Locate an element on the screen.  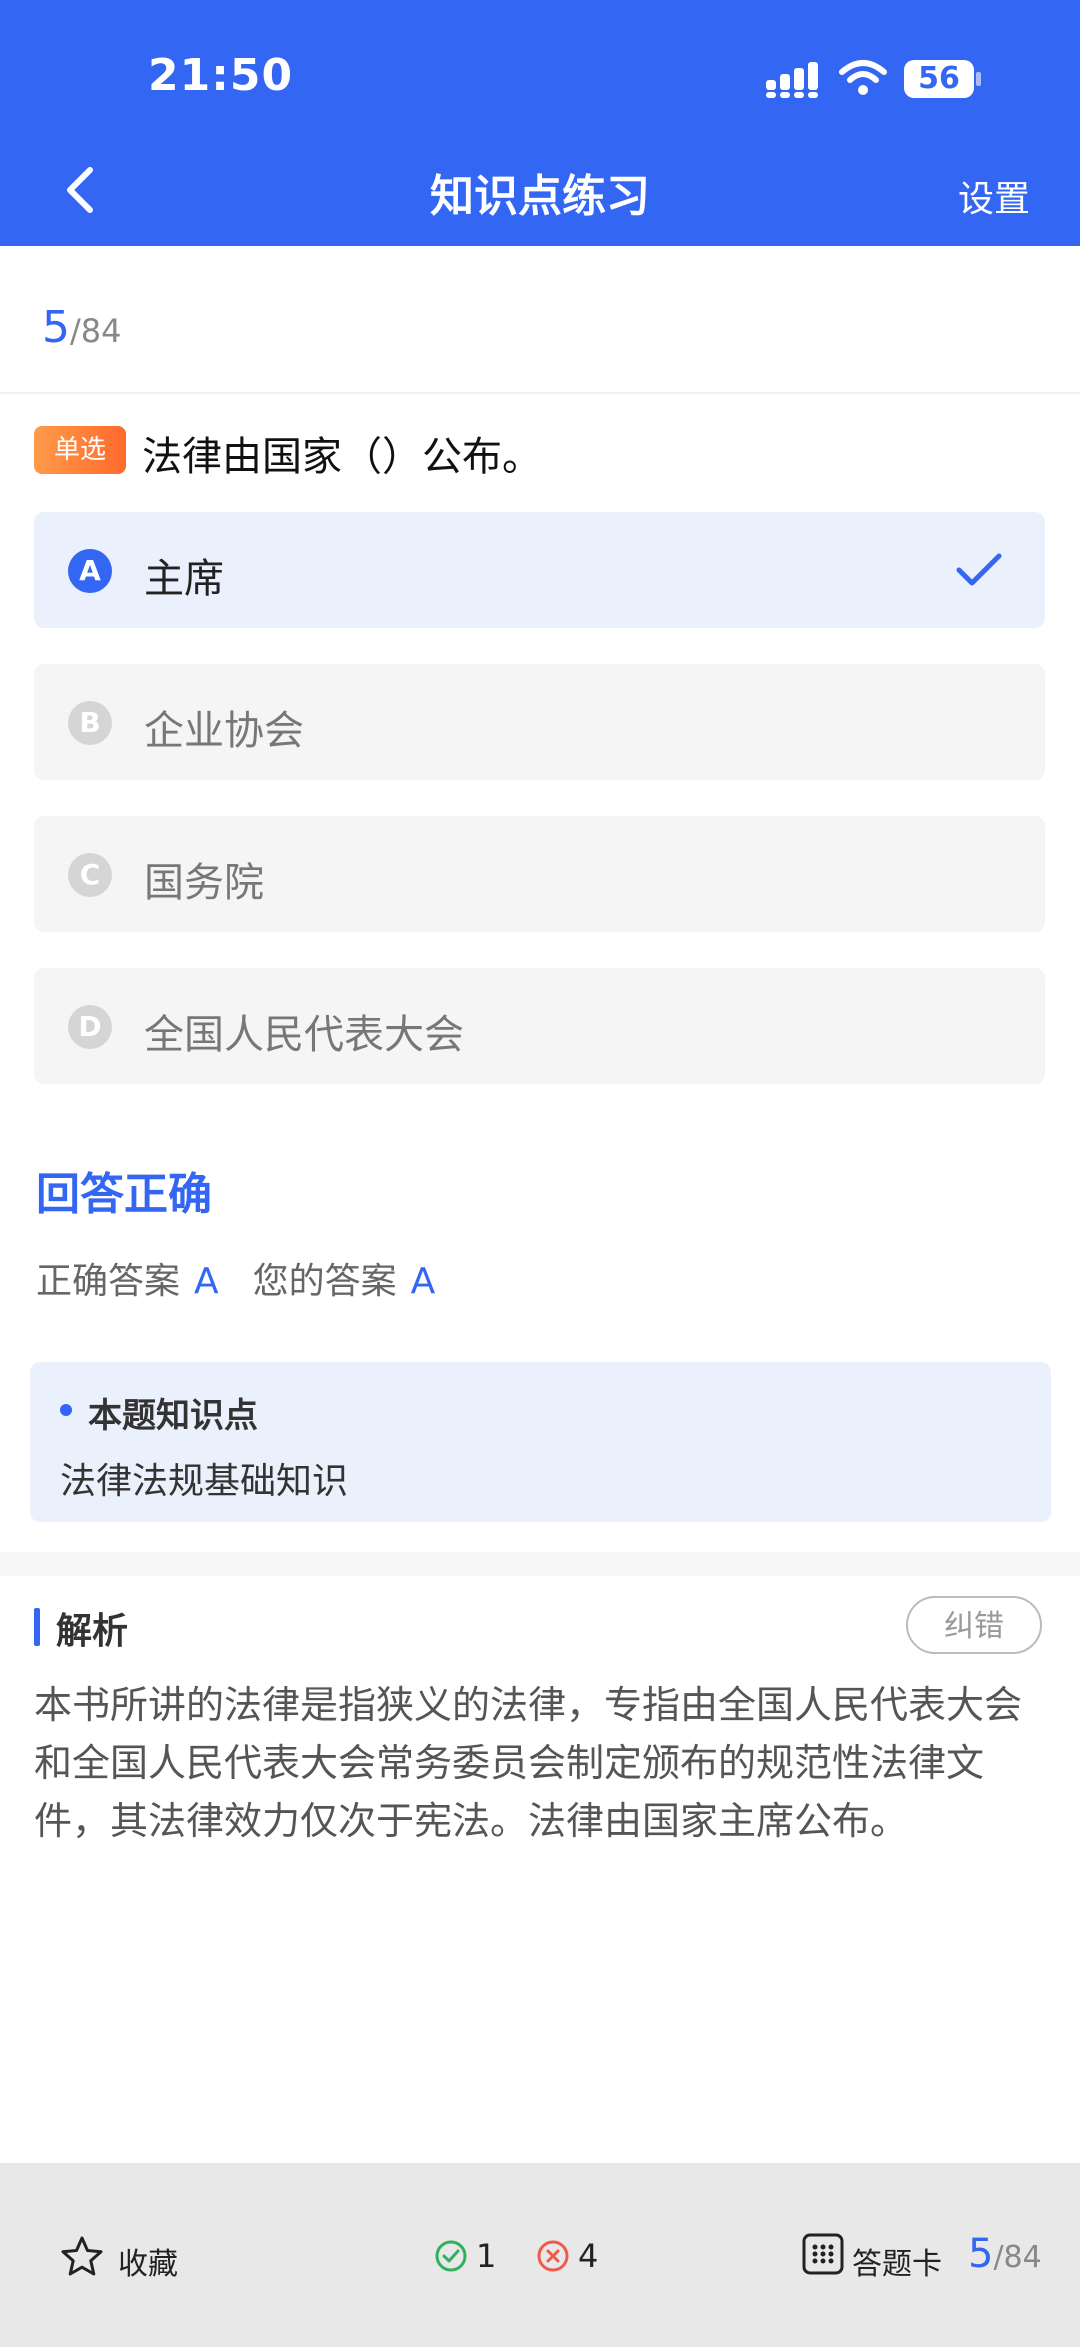
wrong-count-value: 4 is located at coordinates (588, 2256).